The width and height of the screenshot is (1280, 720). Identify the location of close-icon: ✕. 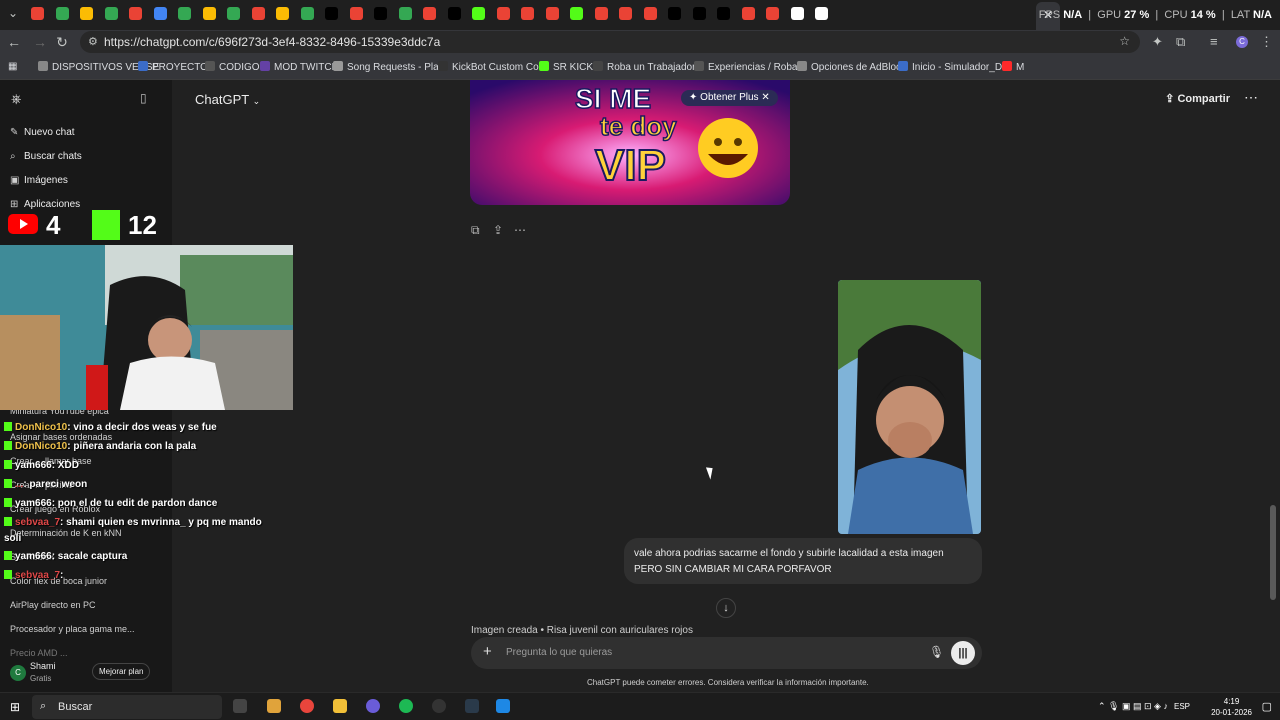
(765, 97).